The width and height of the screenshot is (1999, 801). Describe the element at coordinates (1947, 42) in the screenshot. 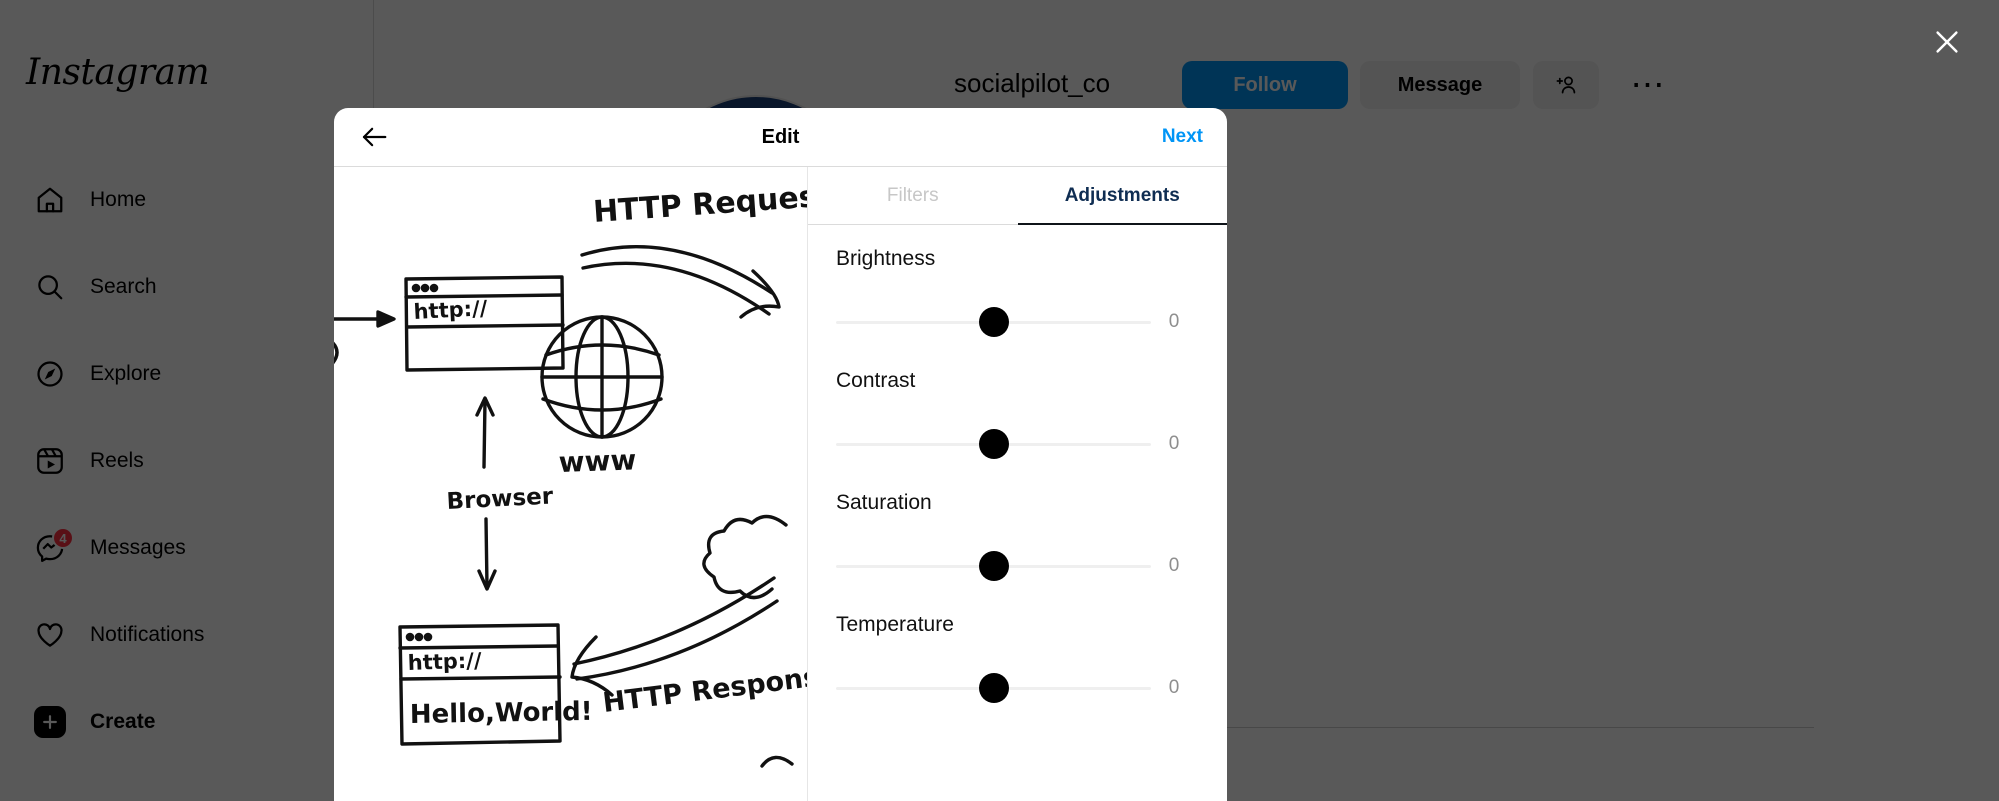

I see `close-icon` at that location.